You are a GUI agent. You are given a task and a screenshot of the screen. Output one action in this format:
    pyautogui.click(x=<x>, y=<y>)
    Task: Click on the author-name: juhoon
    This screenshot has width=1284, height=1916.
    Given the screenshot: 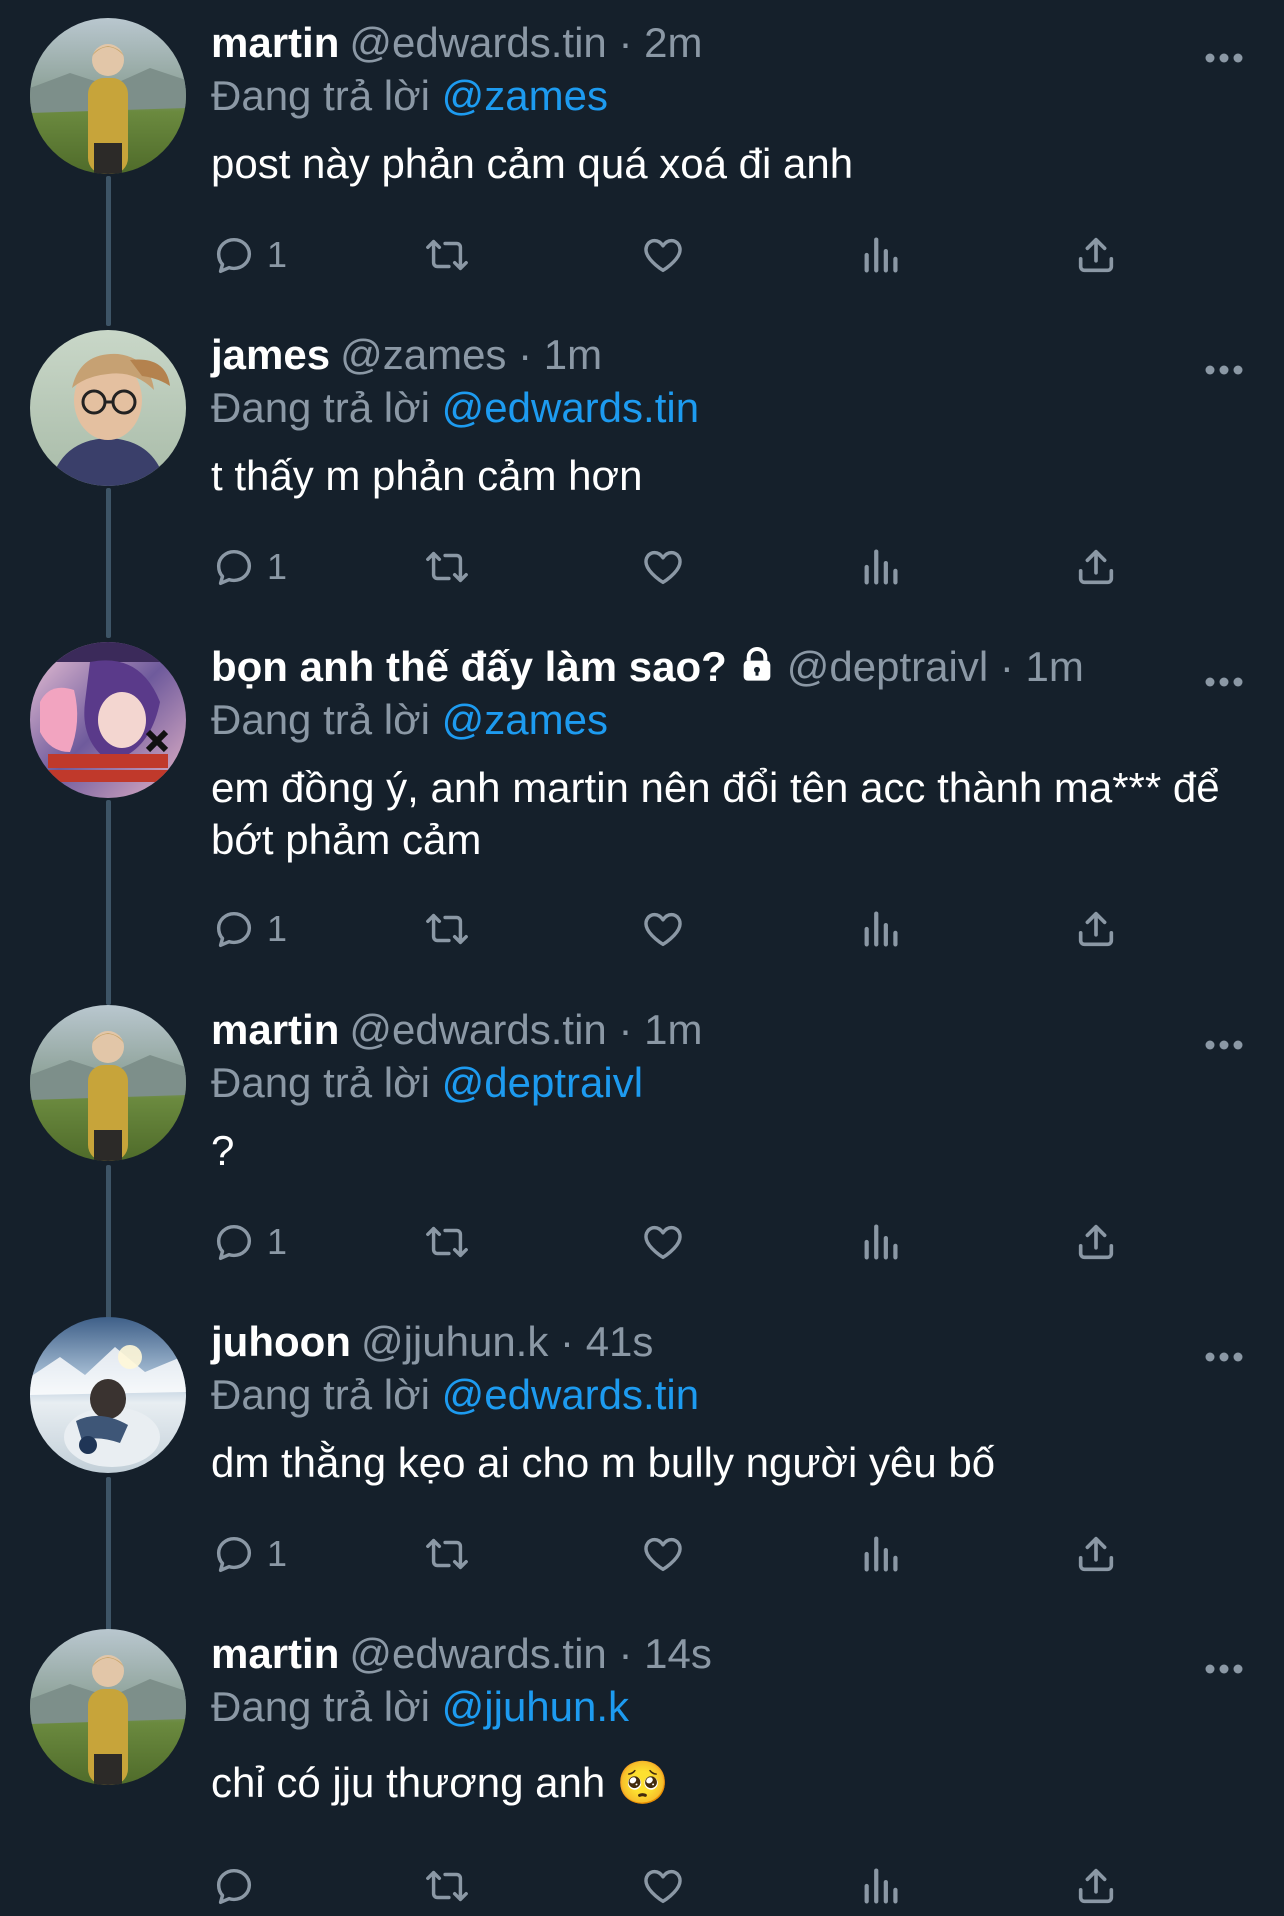 What is the action you would take?
    pyautogui.click(x=281, y=1341)
    